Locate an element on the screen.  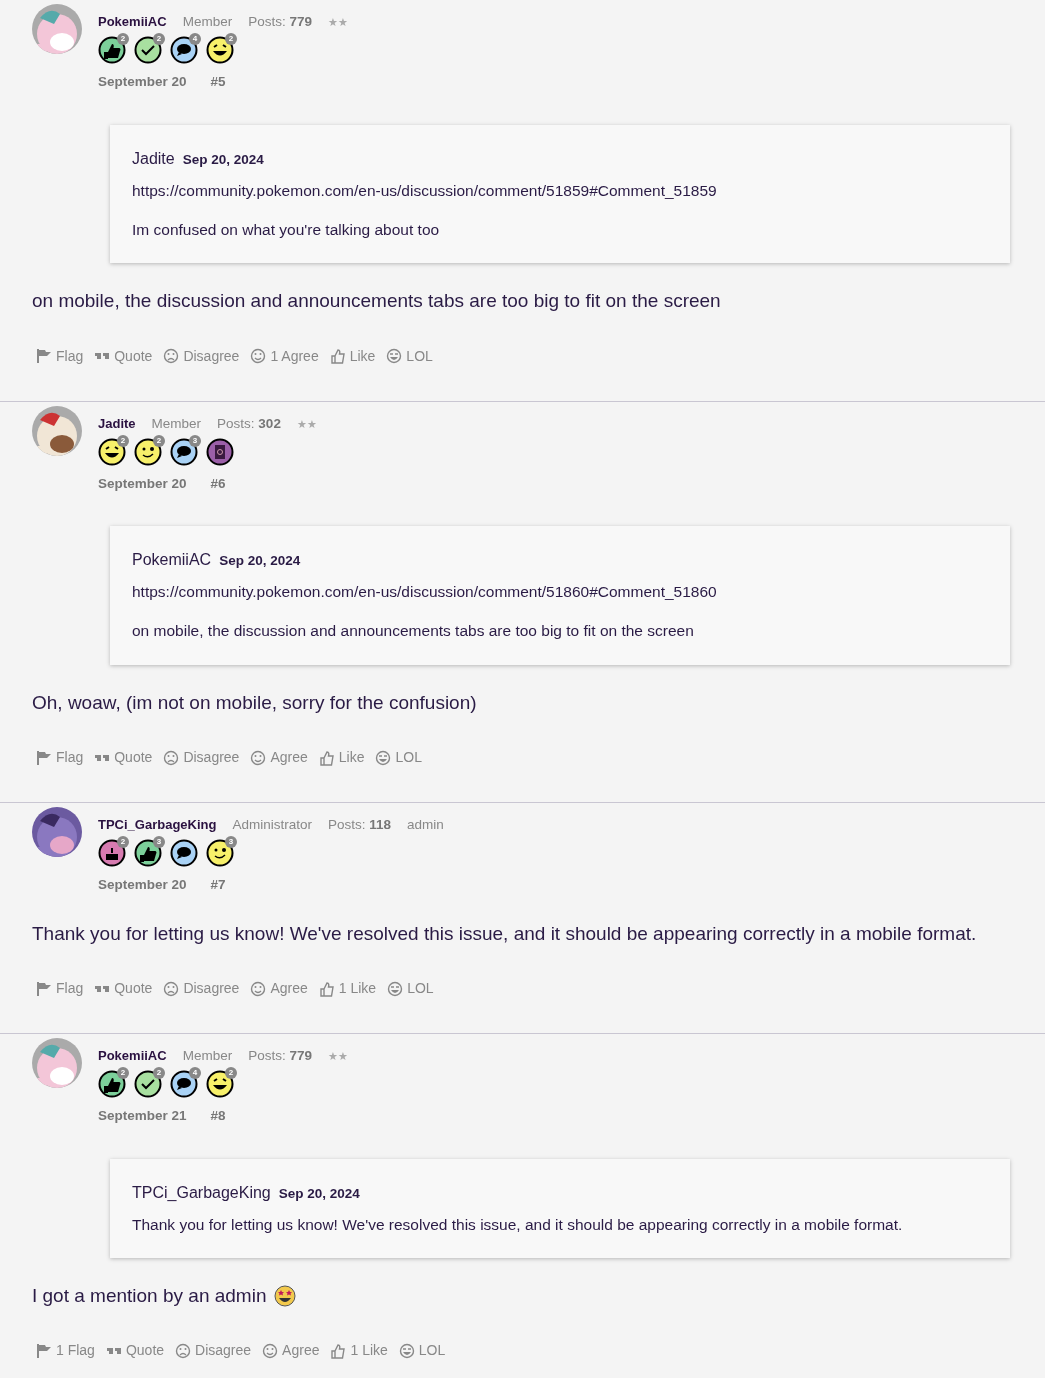
post-number: #6 is located at coordinates (218, 483).